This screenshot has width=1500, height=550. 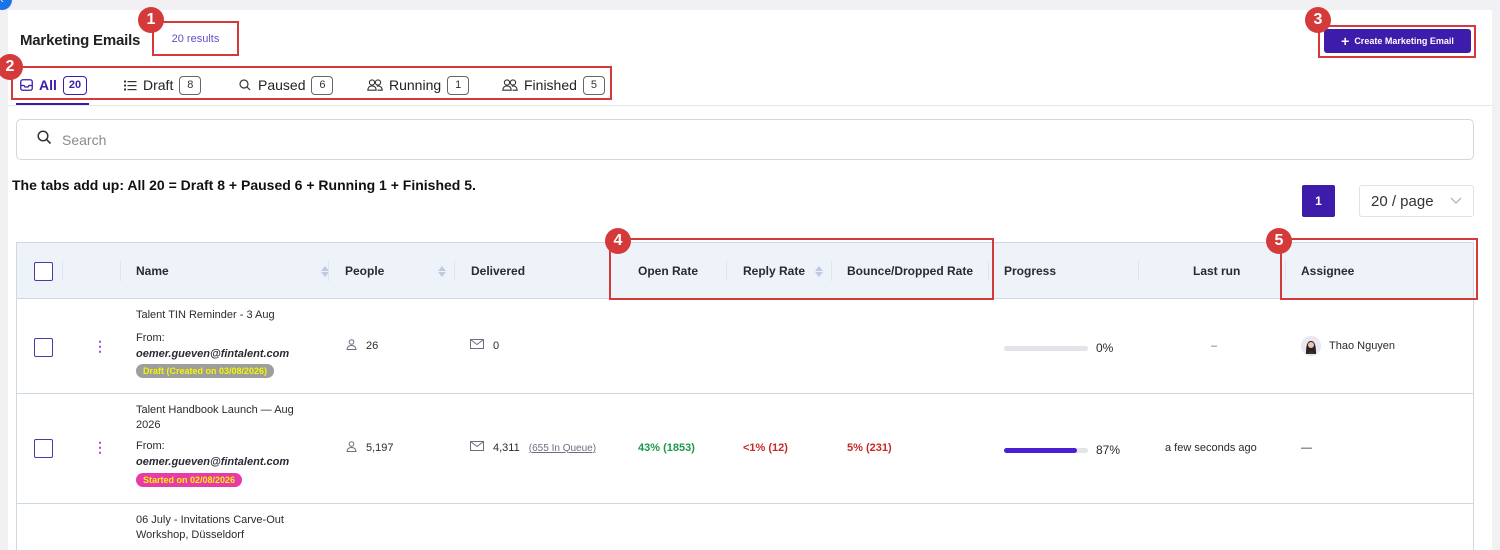 What do you see at coordinates (43, 271) in the screenshot?
I see `select-all-checkbox` at bounding box center [43, 271].